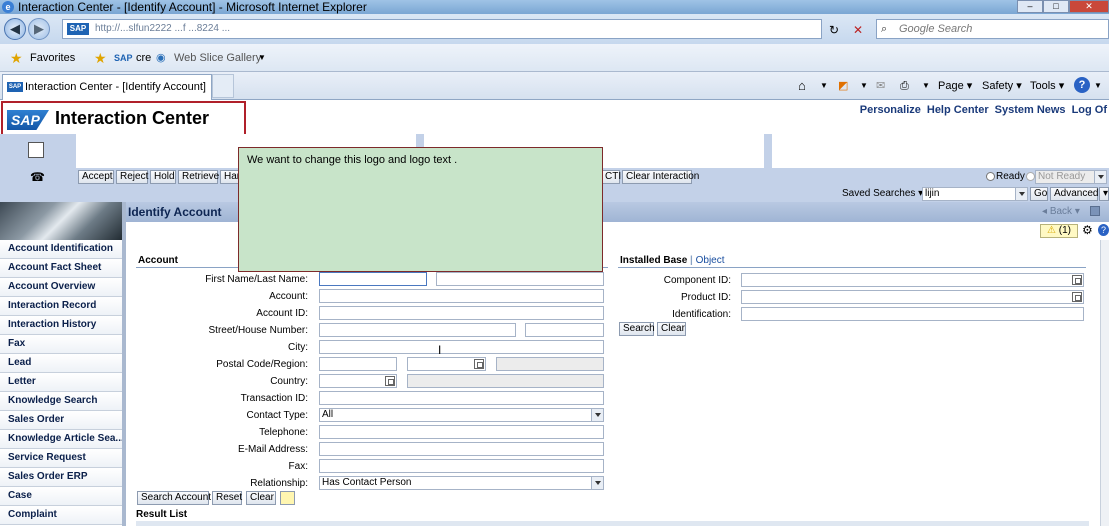 The width and height of the screenshot is (1109, 526). What do you see at coordinates (710, 260) in the screenshot?
I see `tab-object: Object` at bounding box center [710, 260].